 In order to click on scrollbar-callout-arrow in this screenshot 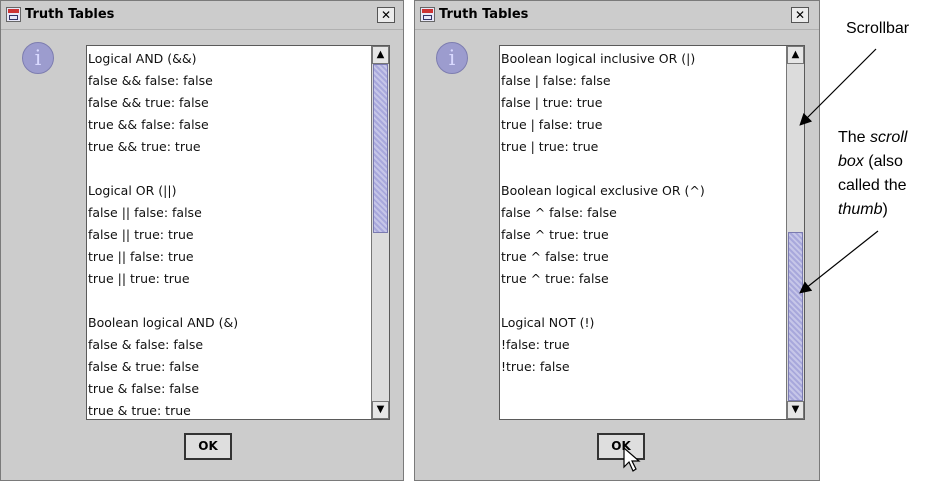, I will do `click(838, 87)`.